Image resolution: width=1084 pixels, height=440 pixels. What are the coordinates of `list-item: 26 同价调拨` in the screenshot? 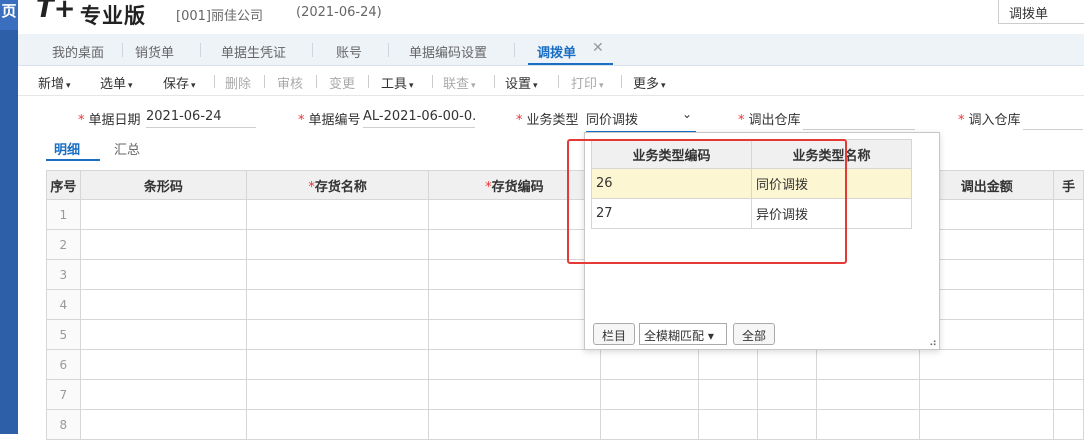 It's located at (751, 183).